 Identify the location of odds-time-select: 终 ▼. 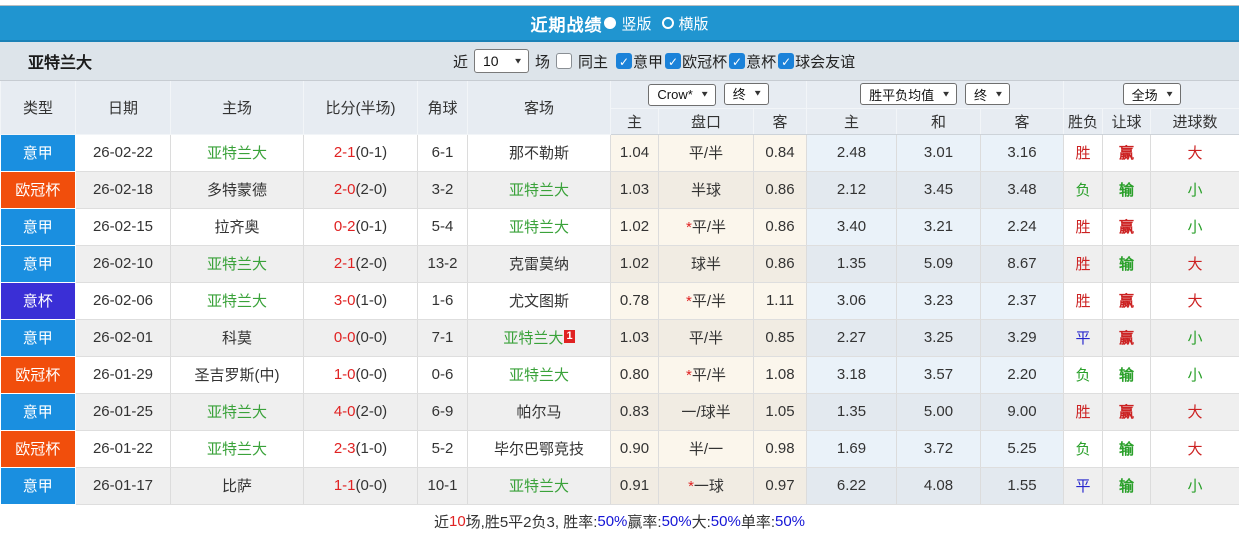
(746, 93).